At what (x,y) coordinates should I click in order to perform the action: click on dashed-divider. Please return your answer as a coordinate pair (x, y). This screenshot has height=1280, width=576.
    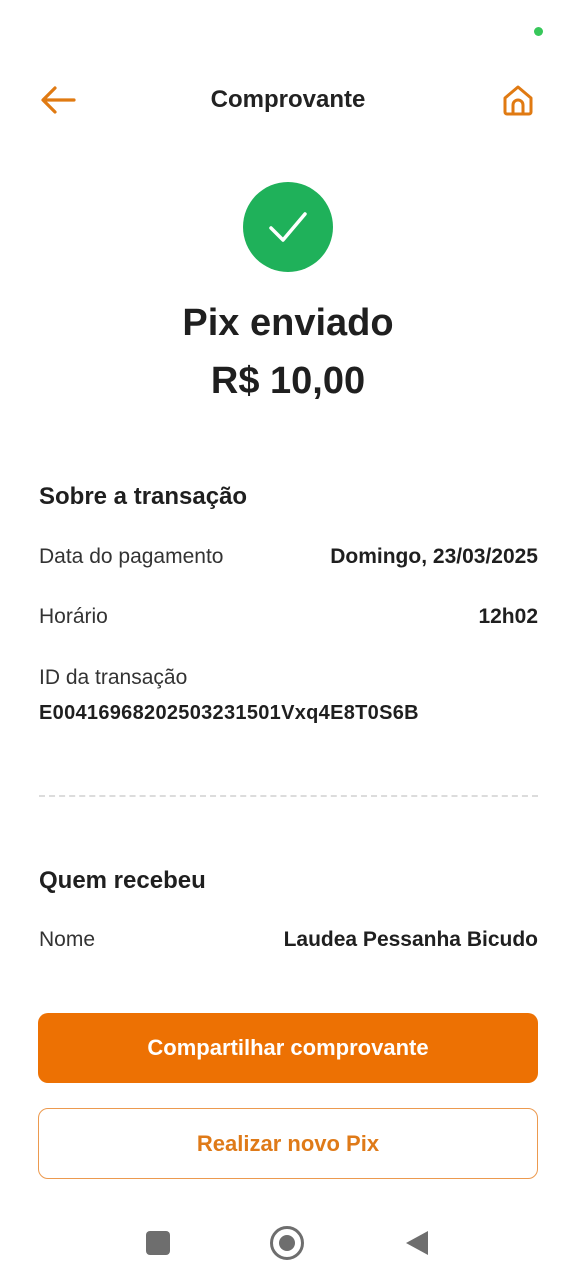
    Looking at the image, I should click on (288, 796).